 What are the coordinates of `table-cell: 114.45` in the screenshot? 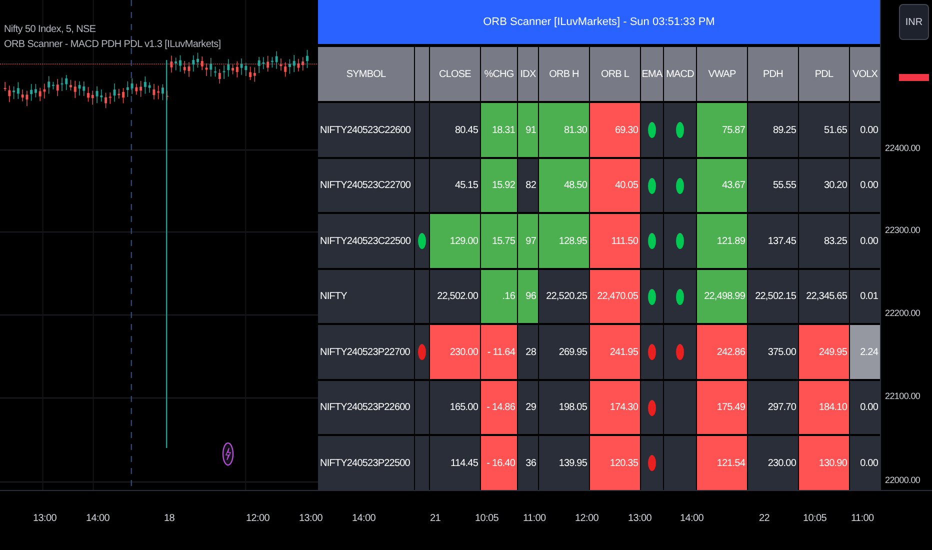 It's located at (455, 463).